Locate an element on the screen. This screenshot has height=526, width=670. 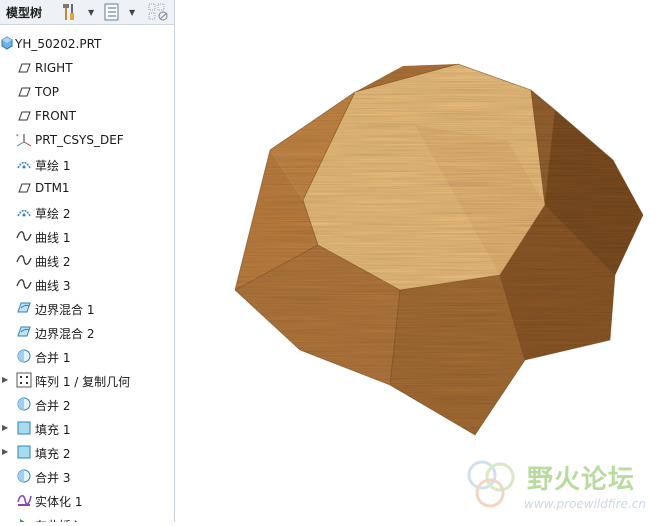
watermark-url: www.proewildfire.cn is located at coordinates (585, 504).